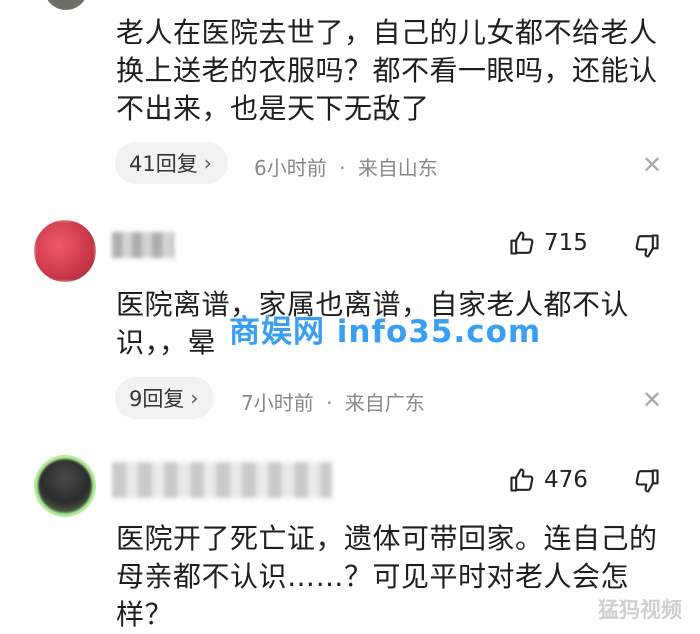 This screenshot has height=634, width=700. Describe the element at coordinates (387, 576) in the screenshot. I see `comment-3-text: 医院开了死亡证，遗体可带回家。连自己的母亲都不认识……？可见平时对老人会怎样？` at that location.